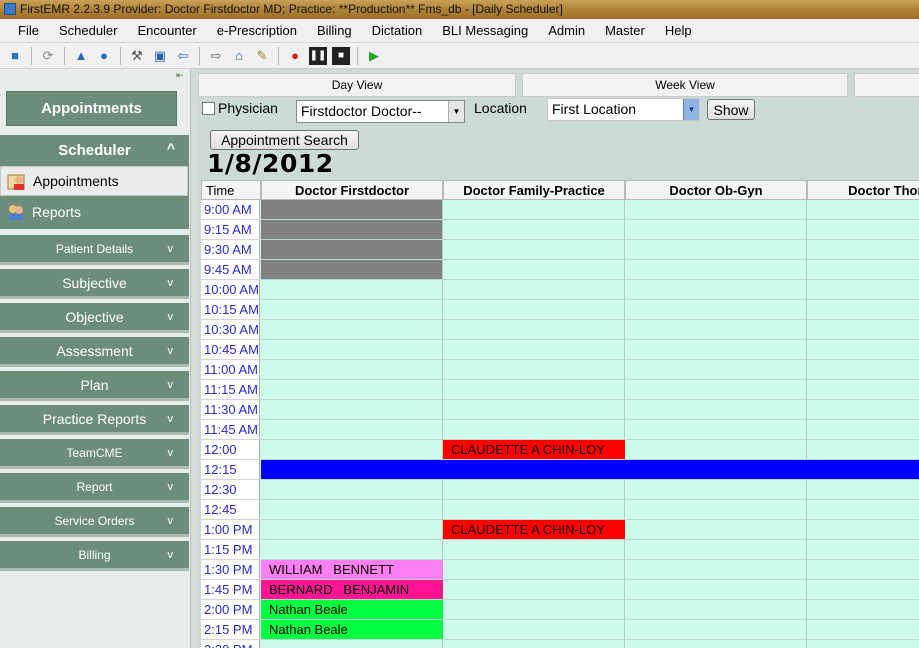  What do you see at coordinates (183, 56) in the screenshot?
I see `import-icon: ⇦` at bounding box center [183, 56].